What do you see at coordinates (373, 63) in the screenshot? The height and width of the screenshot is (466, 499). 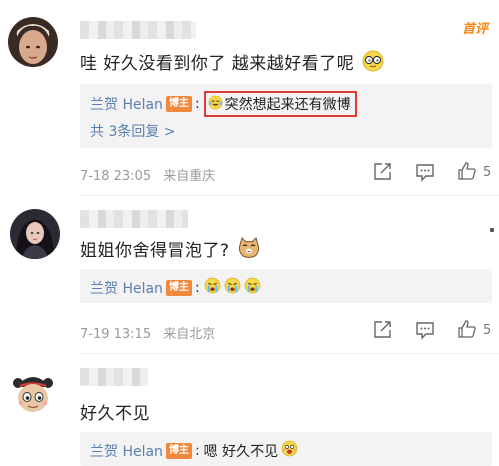 I see `eyeglasses-face-icon` at bounding box center [373, 63].